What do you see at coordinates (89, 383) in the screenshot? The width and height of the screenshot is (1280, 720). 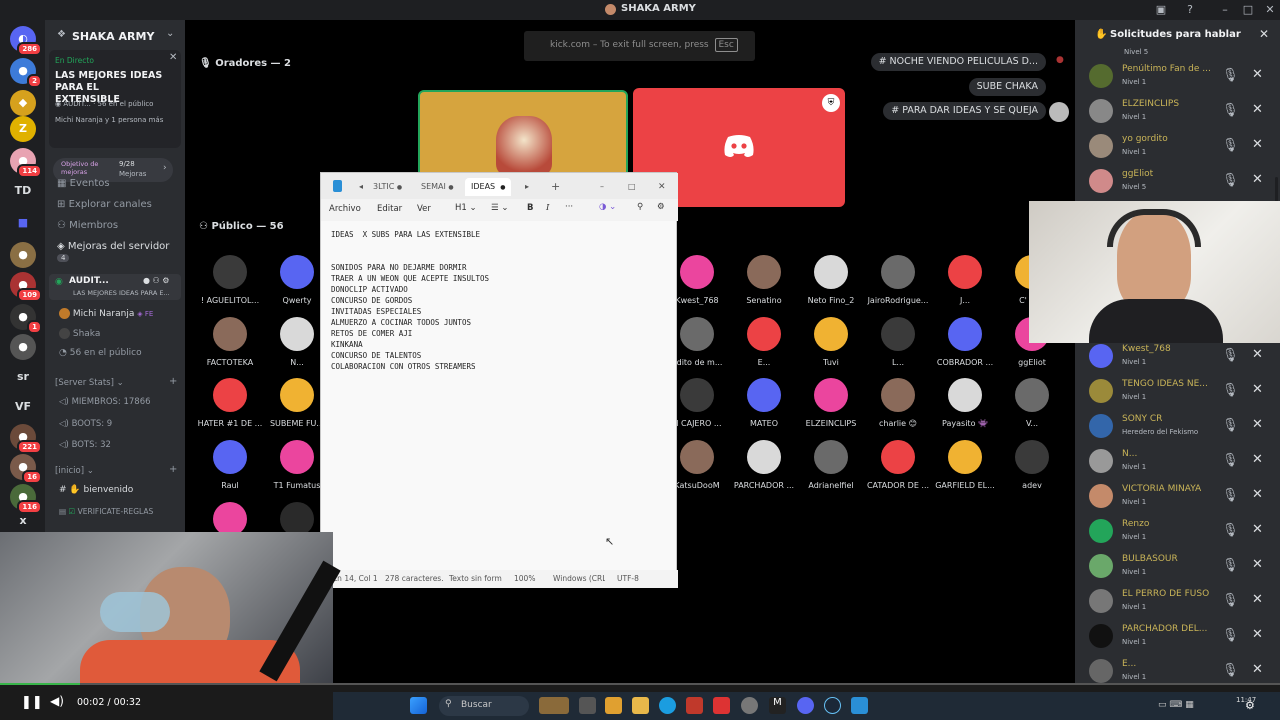 I see `category-server-stats: [Server Stats] ⌄` at bounding box center [89, 383].